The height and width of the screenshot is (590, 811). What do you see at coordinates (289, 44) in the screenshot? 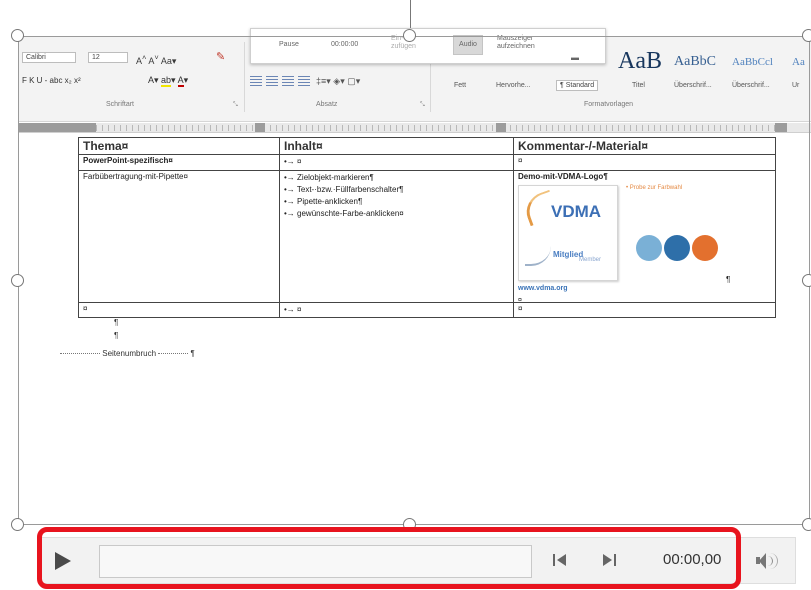
I see `pause-label: Pause` at bounding box center [289, 44].